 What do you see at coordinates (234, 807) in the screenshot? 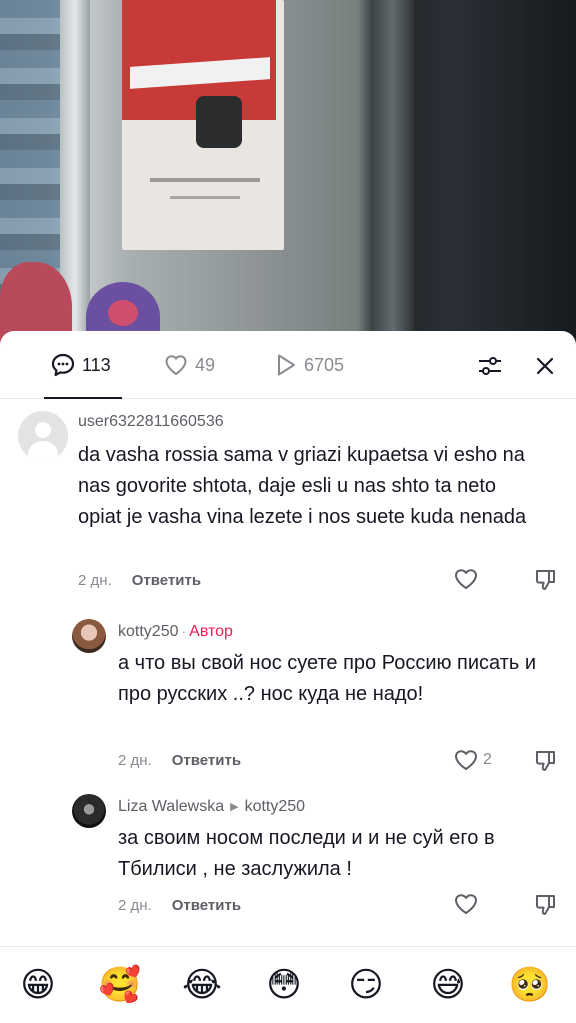
I see `reply-to-arrow-icon: ▶` at bounding box center [234, 807].